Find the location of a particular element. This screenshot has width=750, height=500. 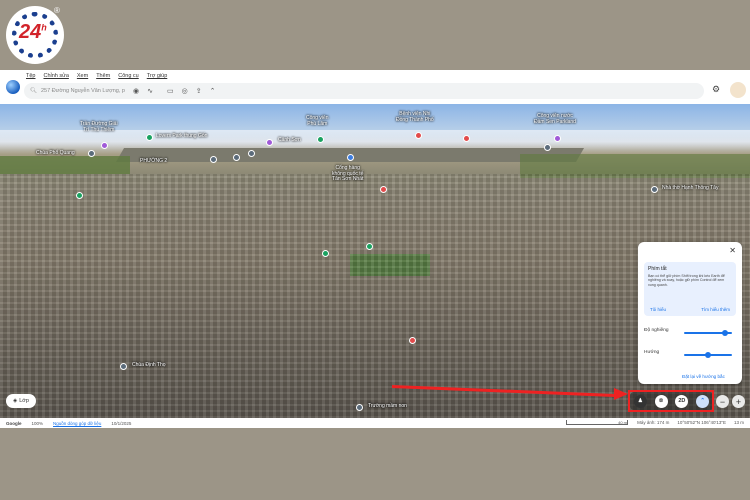

layers-icon: ◈ is located at coordinates (15, 401).